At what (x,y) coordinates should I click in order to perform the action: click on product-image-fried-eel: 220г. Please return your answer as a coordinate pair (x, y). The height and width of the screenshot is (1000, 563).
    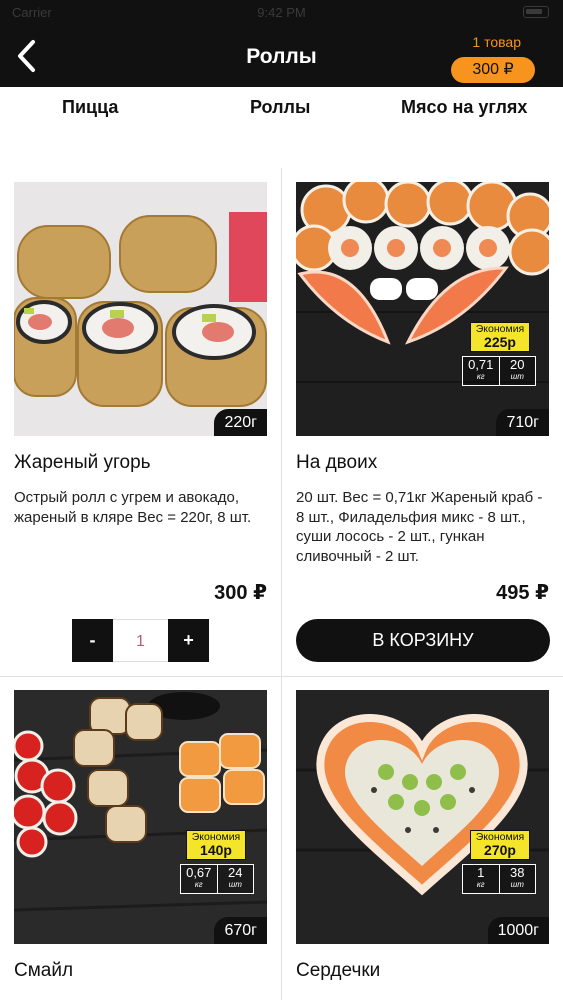
    Looking at the image, I should click on (140, 309).